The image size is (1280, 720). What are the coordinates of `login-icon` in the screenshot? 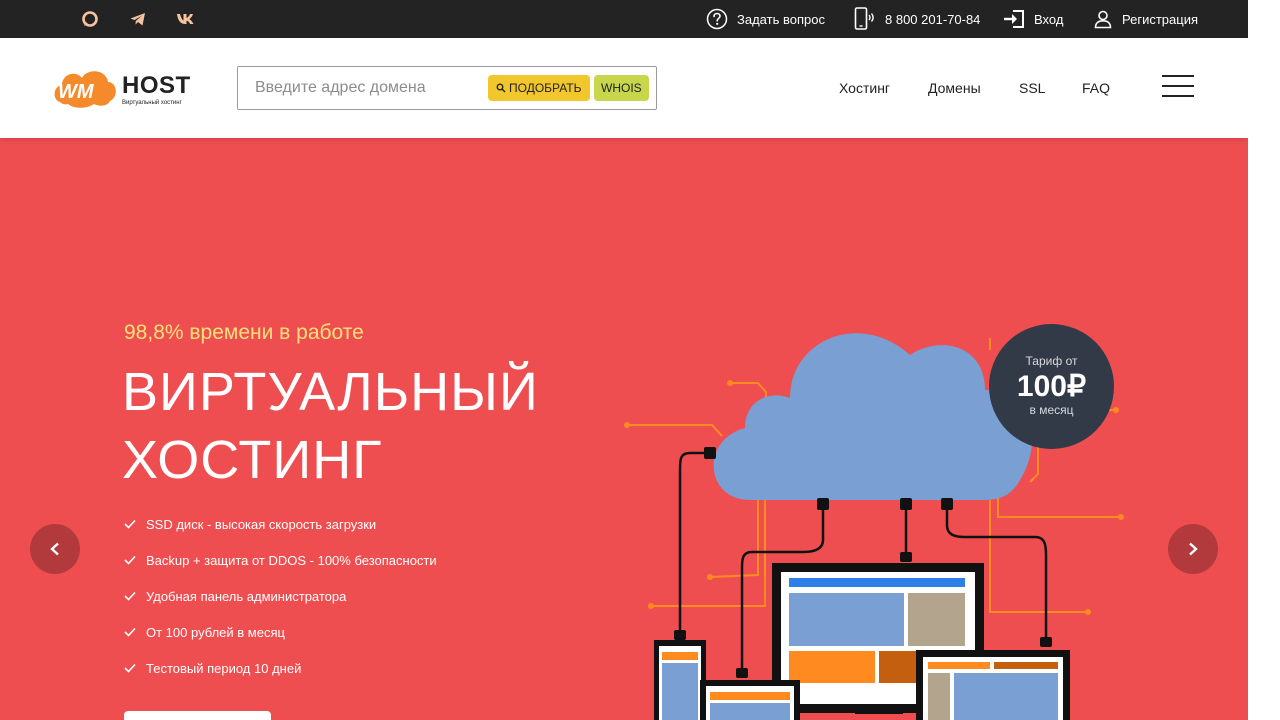 It's located at (1014, 19).